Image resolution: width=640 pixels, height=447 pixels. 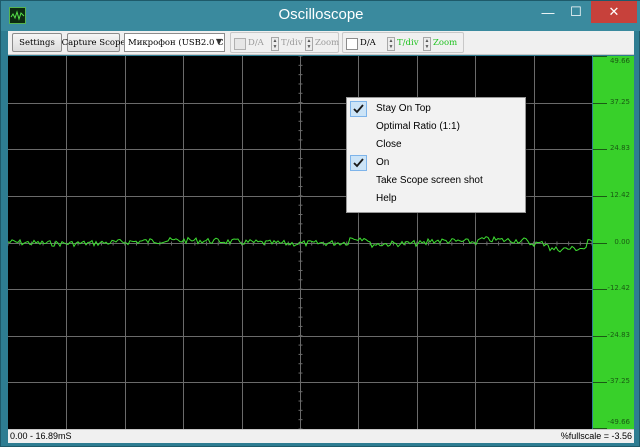 What do you see at coordinates (619, 148) in the screenshot?
I see `scale-tick-label: 24.83` at bounding box center [619, 148].